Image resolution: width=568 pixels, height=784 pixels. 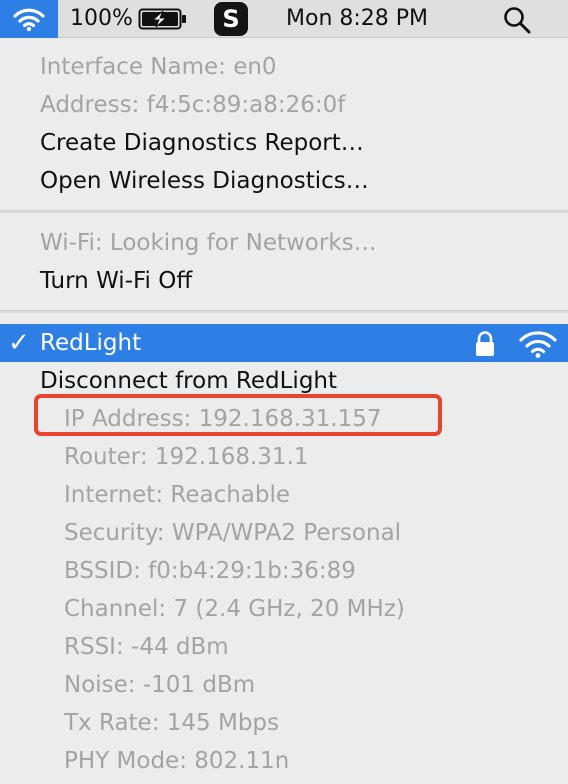 I want to click on network-item-redlight: ✓ RedLight, so click(x=284, y=343).